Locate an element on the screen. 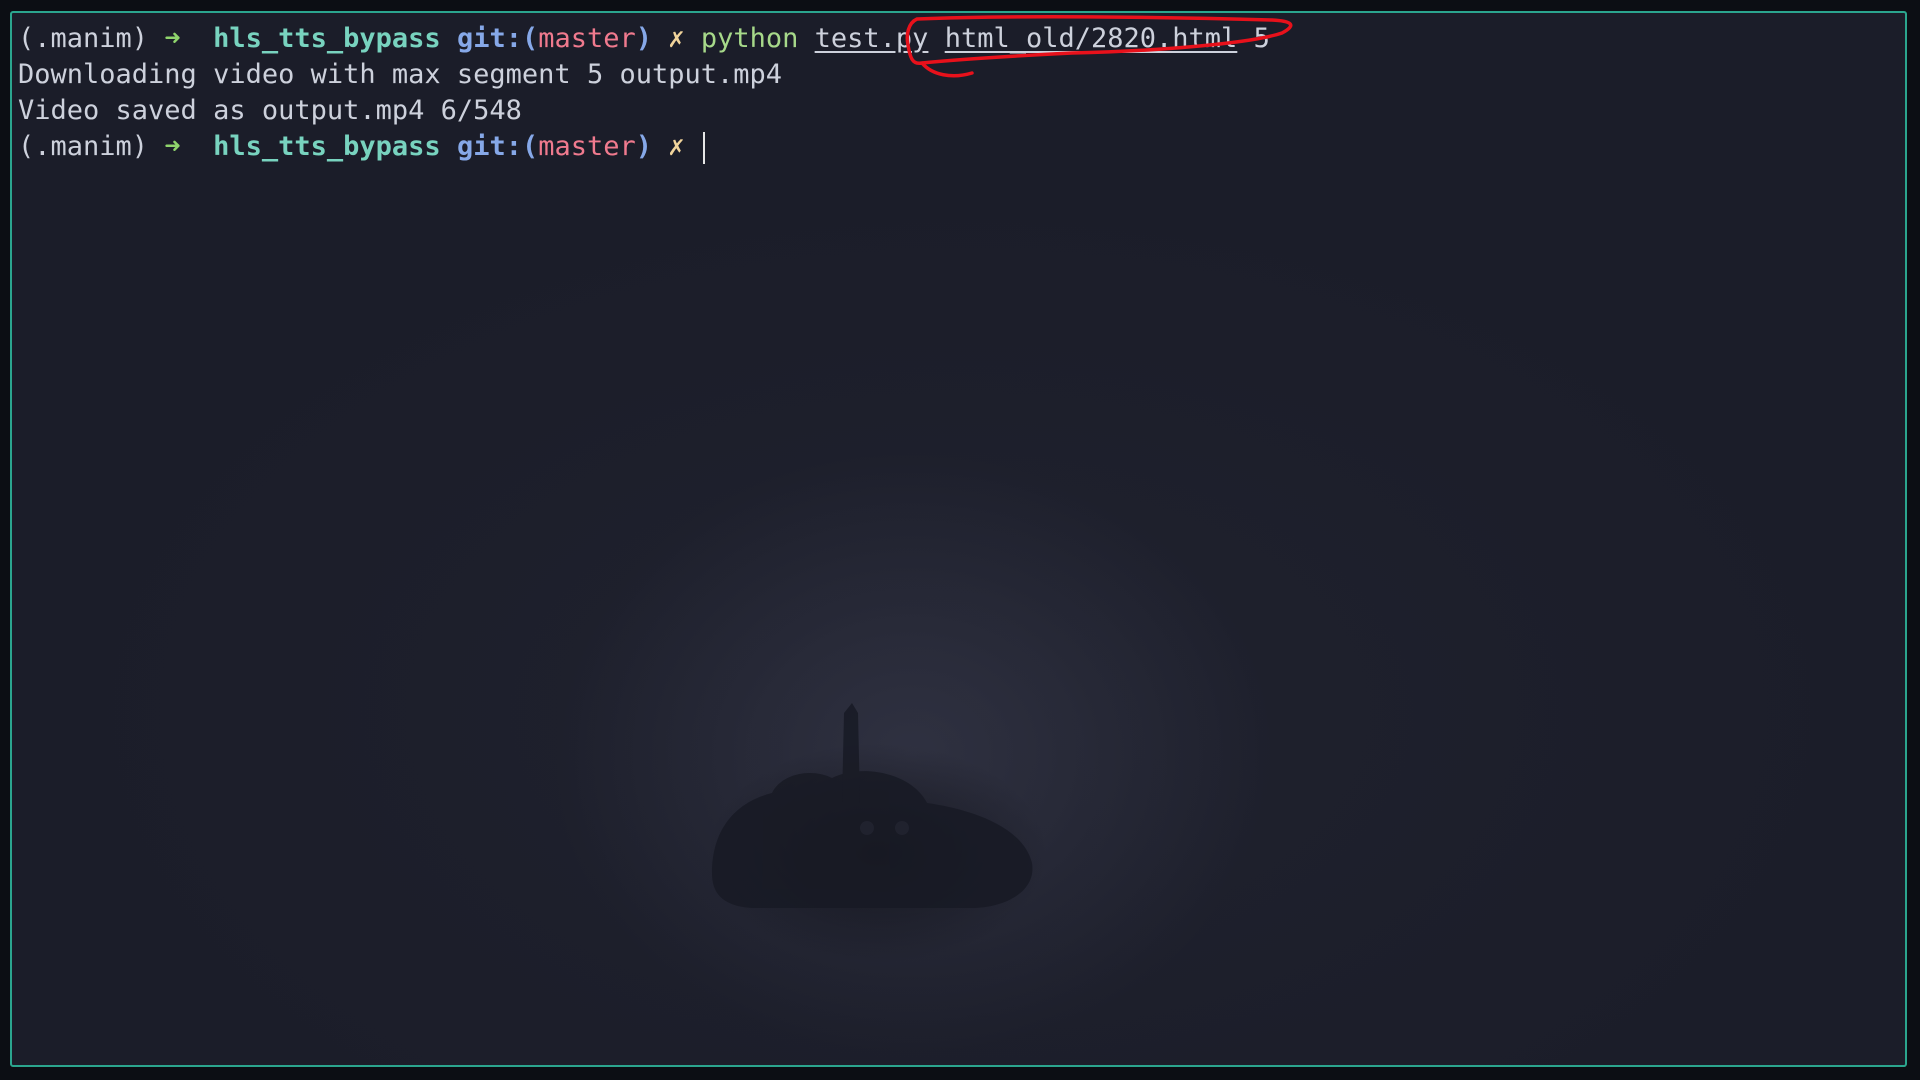  segment-count-argument: 5 is located at coordinates (1261, 38).